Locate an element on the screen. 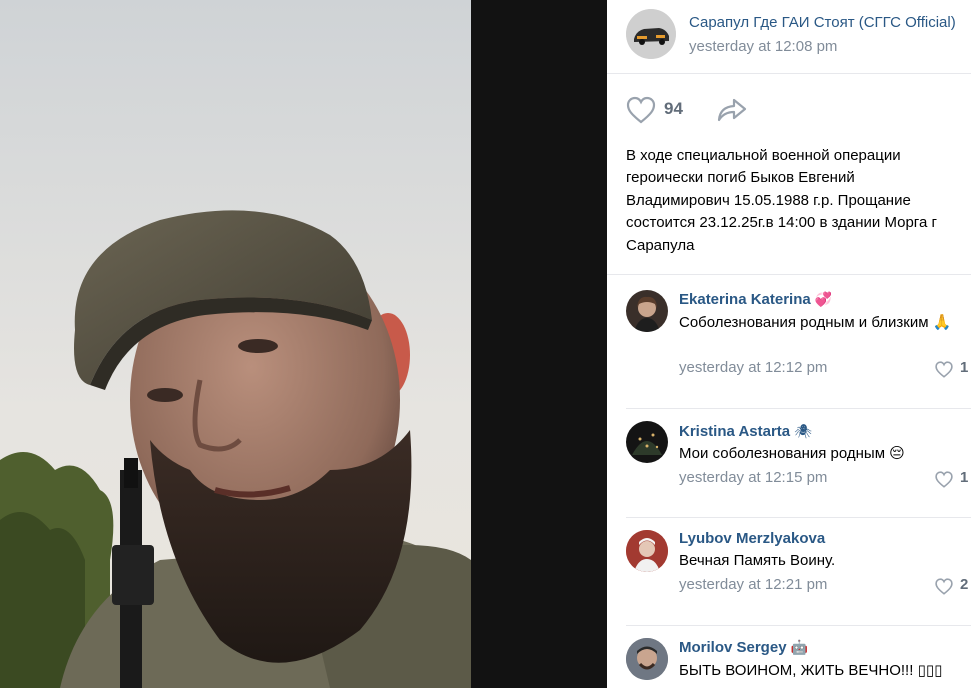 This screenshot has width=971, height=688. post-timestamp: yesterday at 12:08 pm is located at coordinates (763, 46).